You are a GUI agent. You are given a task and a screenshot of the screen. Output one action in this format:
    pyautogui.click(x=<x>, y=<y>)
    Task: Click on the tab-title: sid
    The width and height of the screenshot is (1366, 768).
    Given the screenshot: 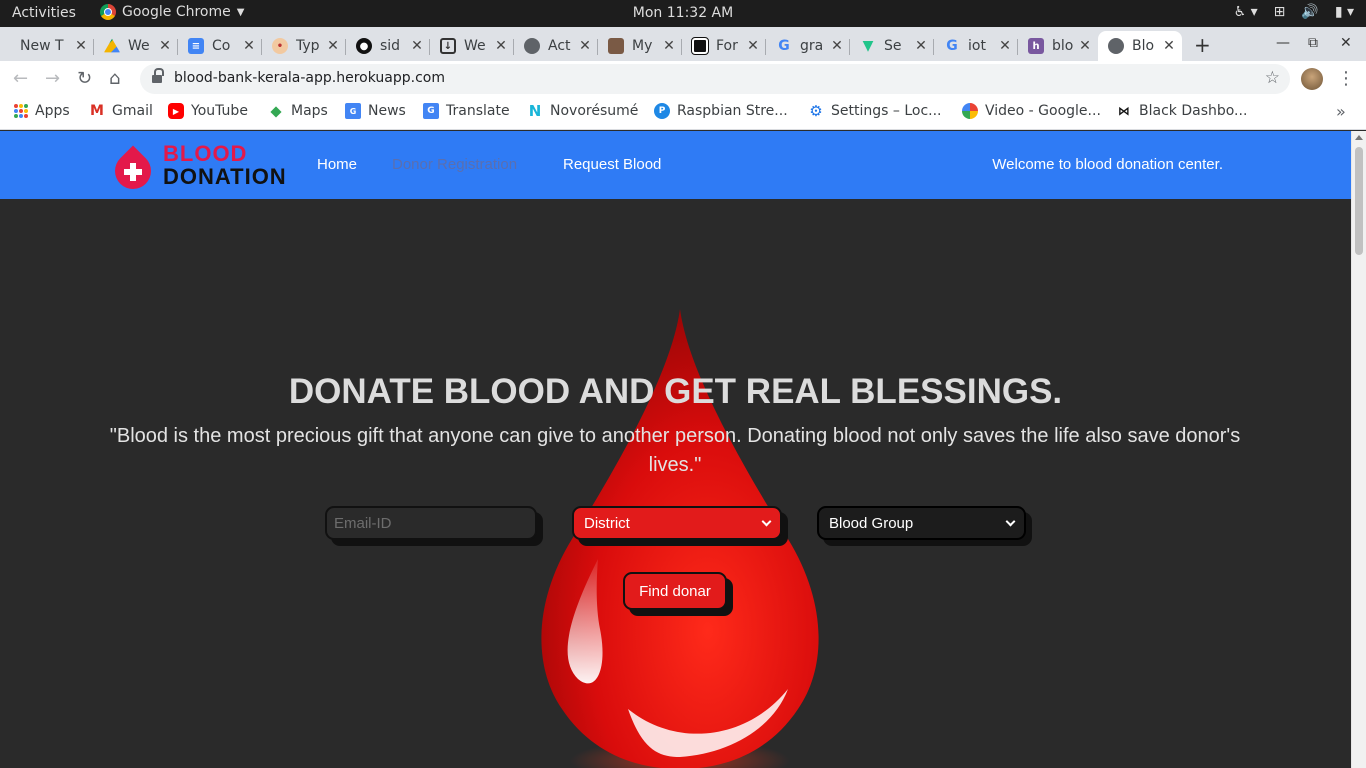 What is the action you would take?
    pyautogui.click(x=390, y=46)
    